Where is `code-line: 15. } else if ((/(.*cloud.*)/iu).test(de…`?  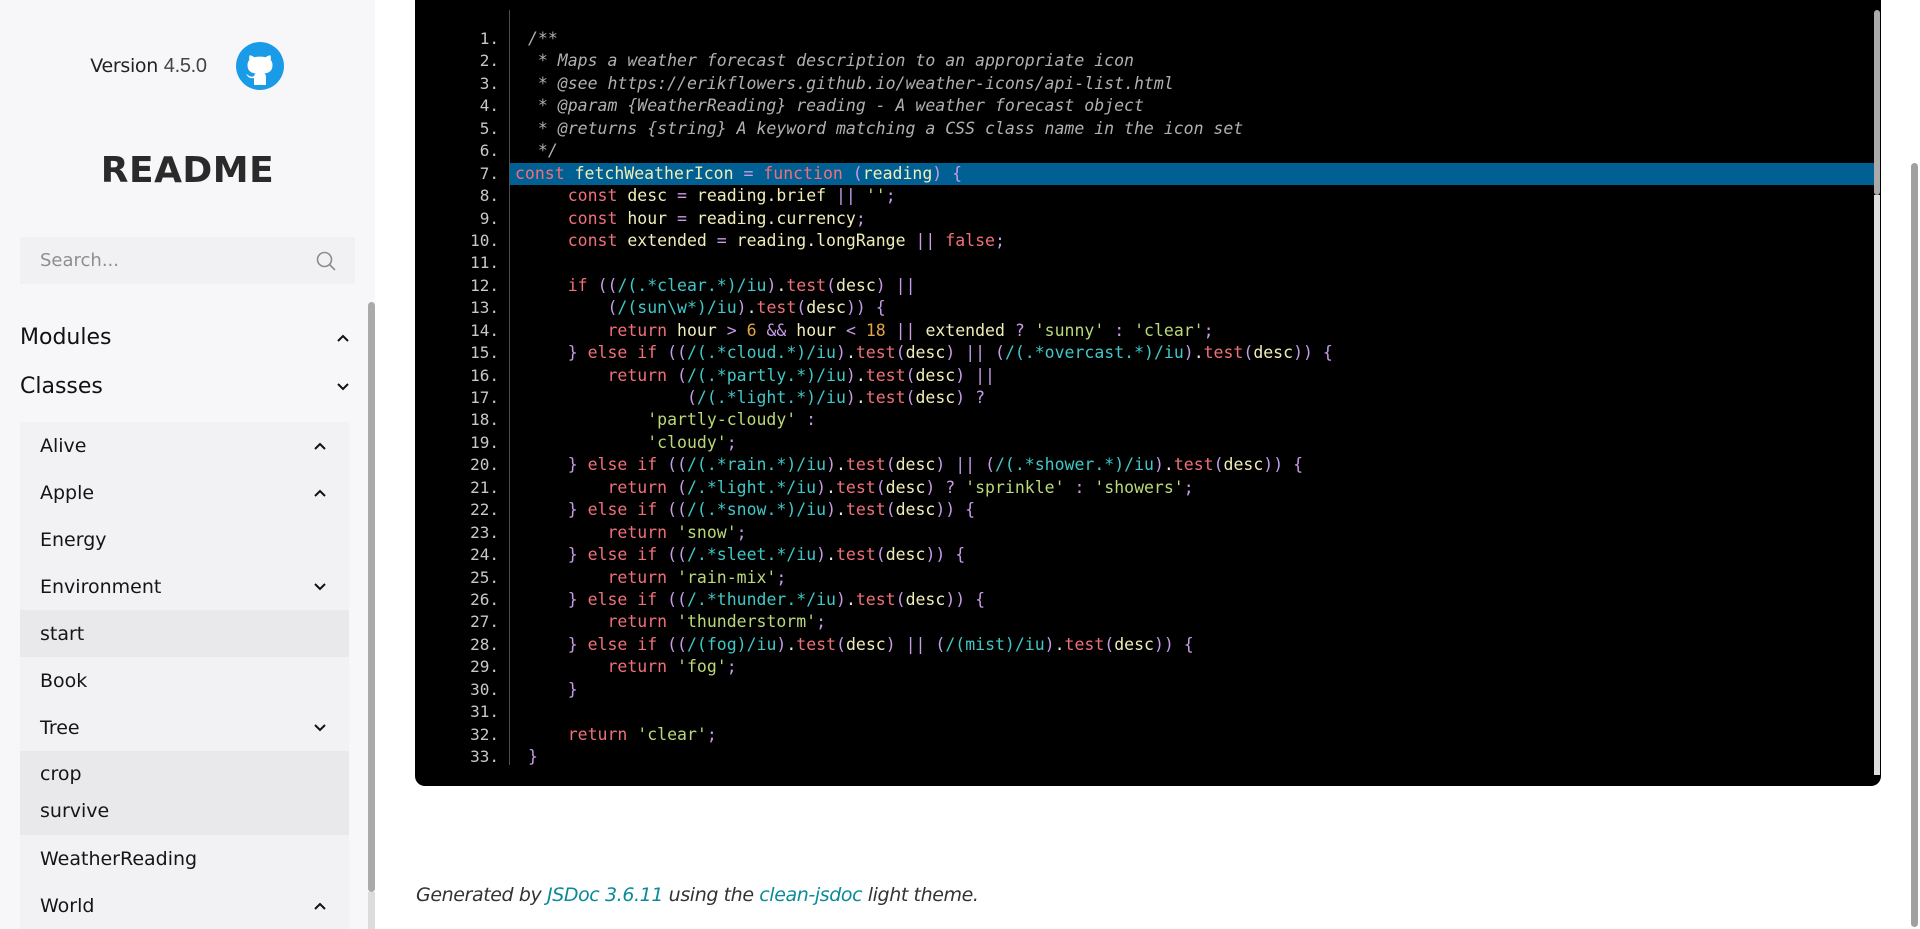
code-line: 15. } else if ((/(.*cloud.*)/iu).test(de… is located at coordinates (1145, 353).